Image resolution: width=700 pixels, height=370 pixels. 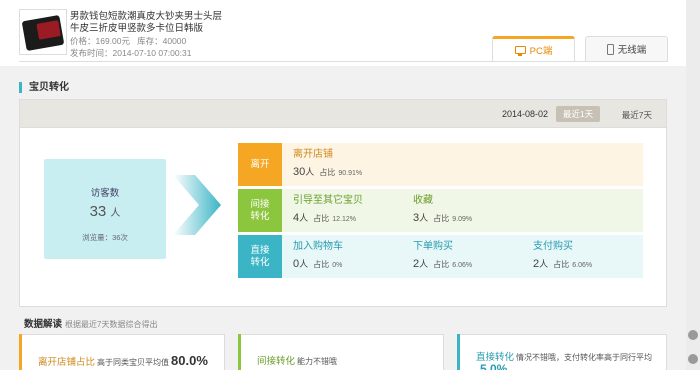 I want to click on card-leave-head: 离开店铺占比, so click(x=67, y=362).